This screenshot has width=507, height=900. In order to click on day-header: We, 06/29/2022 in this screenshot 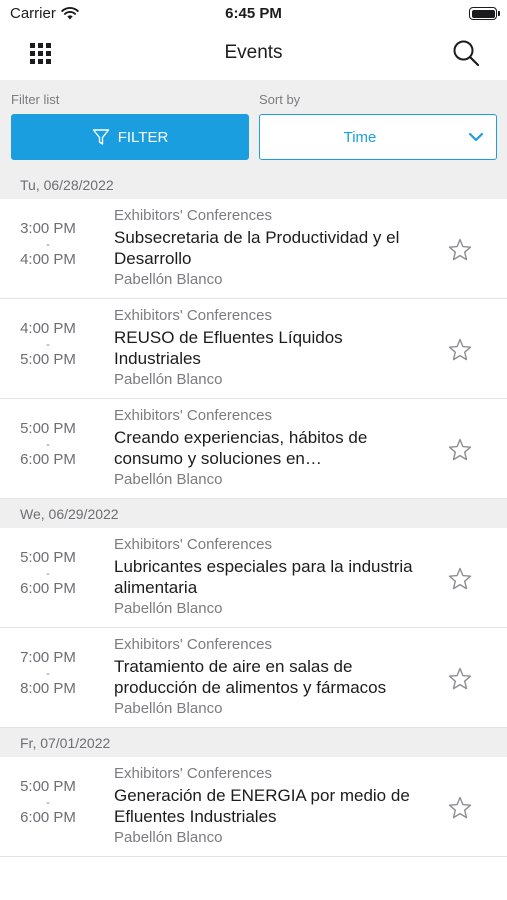, I will do `click(253, 513)`.